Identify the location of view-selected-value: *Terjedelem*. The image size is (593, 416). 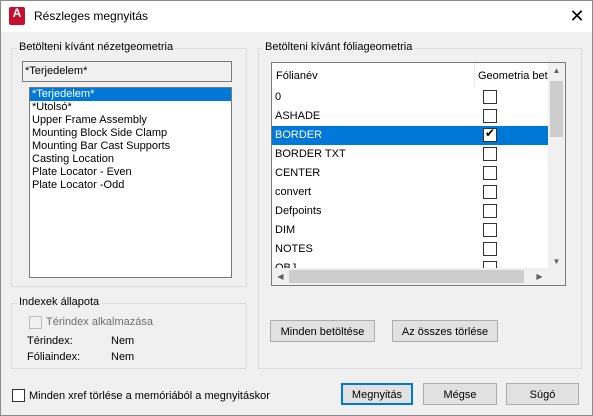
(56, 71).